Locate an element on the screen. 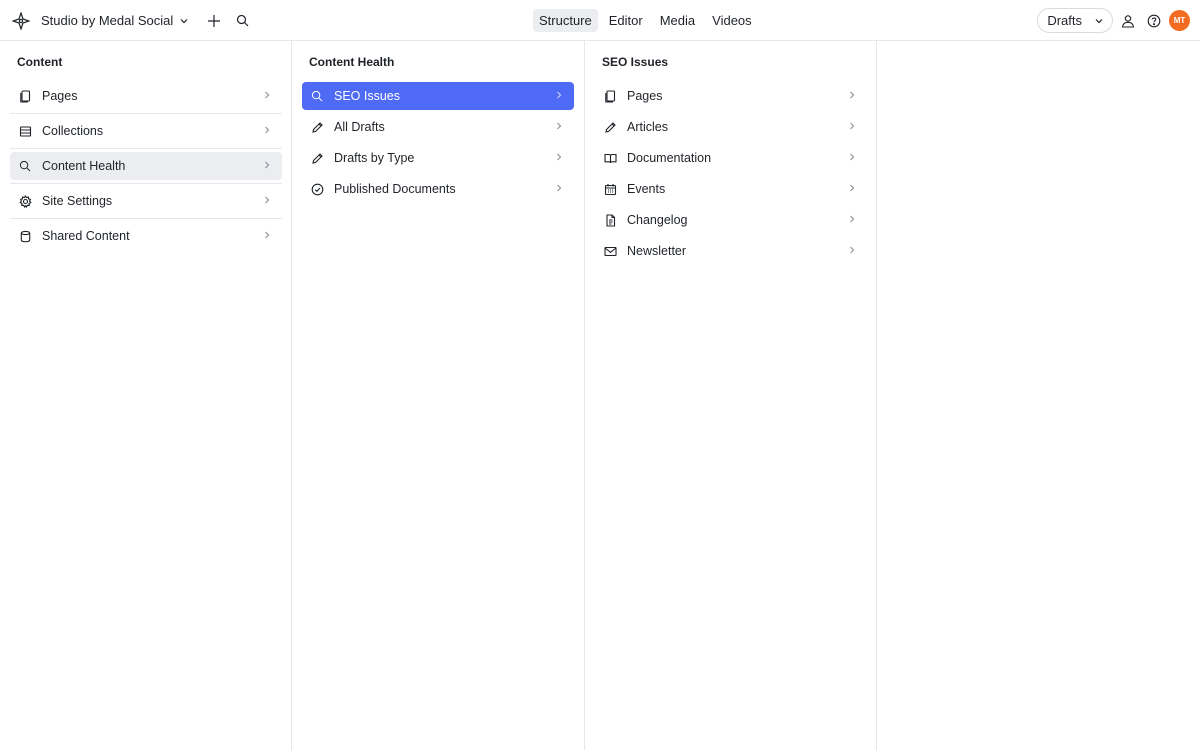 Image resolution: width=1200 pixels, height=750 pixels. book-icon is located at coordinates (610, 158).